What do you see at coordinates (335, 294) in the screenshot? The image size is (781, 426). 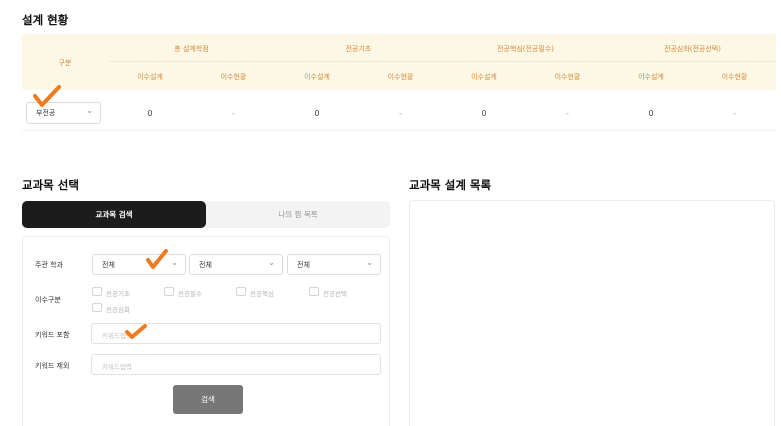 I see `checkbox-label: 전공선택` at bounding box center [335, 294].